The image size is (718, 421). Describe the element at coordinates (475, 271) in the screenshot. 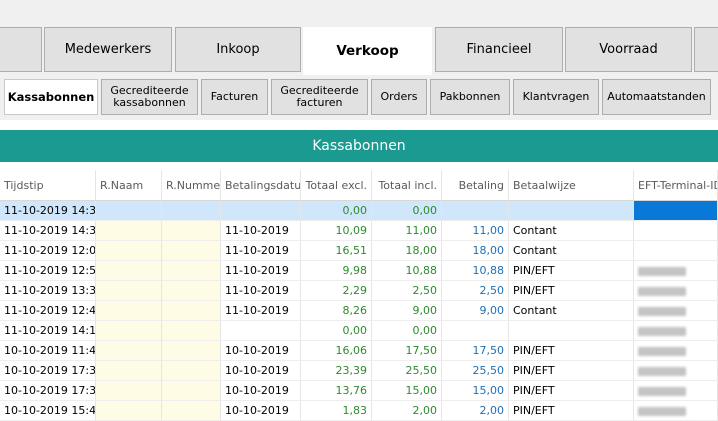

I see `cell-betaling: 10,88` at that location.